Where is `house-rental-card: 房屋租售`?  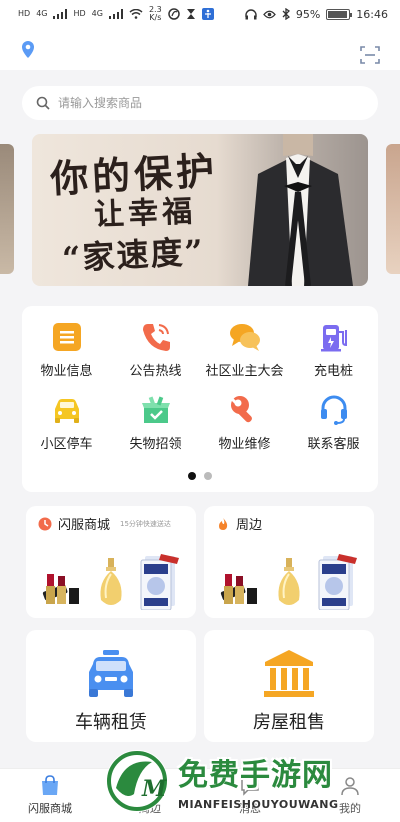
house-rental-card: 房屋租售 is located at coordinates (289, 686).